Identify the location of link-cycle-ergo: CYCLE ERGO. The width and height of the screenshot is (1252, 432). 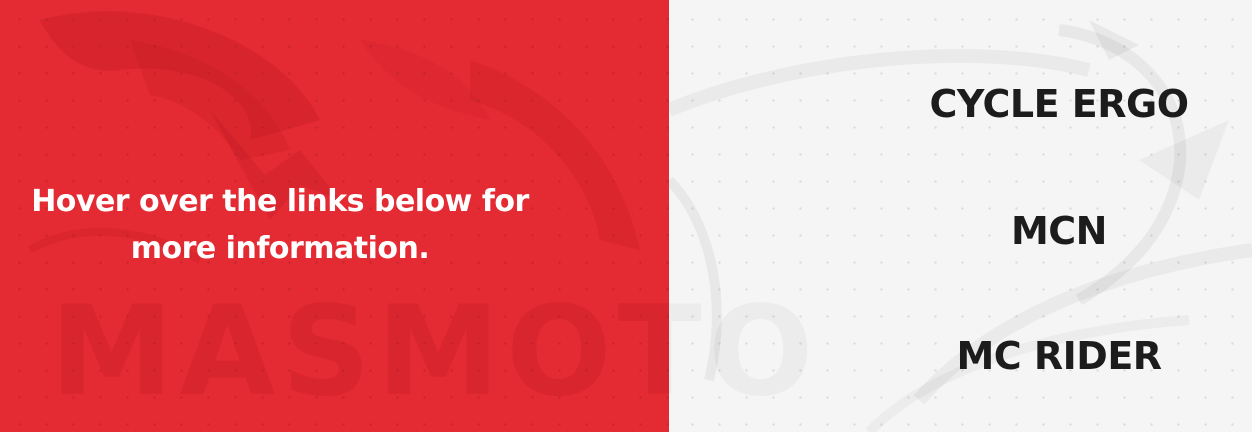
(1059, 104).